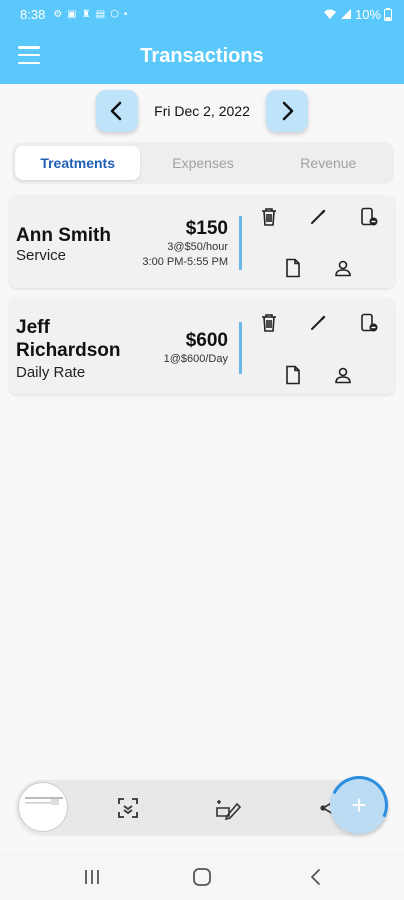 The image size is (404, 900). I want to click on add-transaction-button: +, so click(359, 805).